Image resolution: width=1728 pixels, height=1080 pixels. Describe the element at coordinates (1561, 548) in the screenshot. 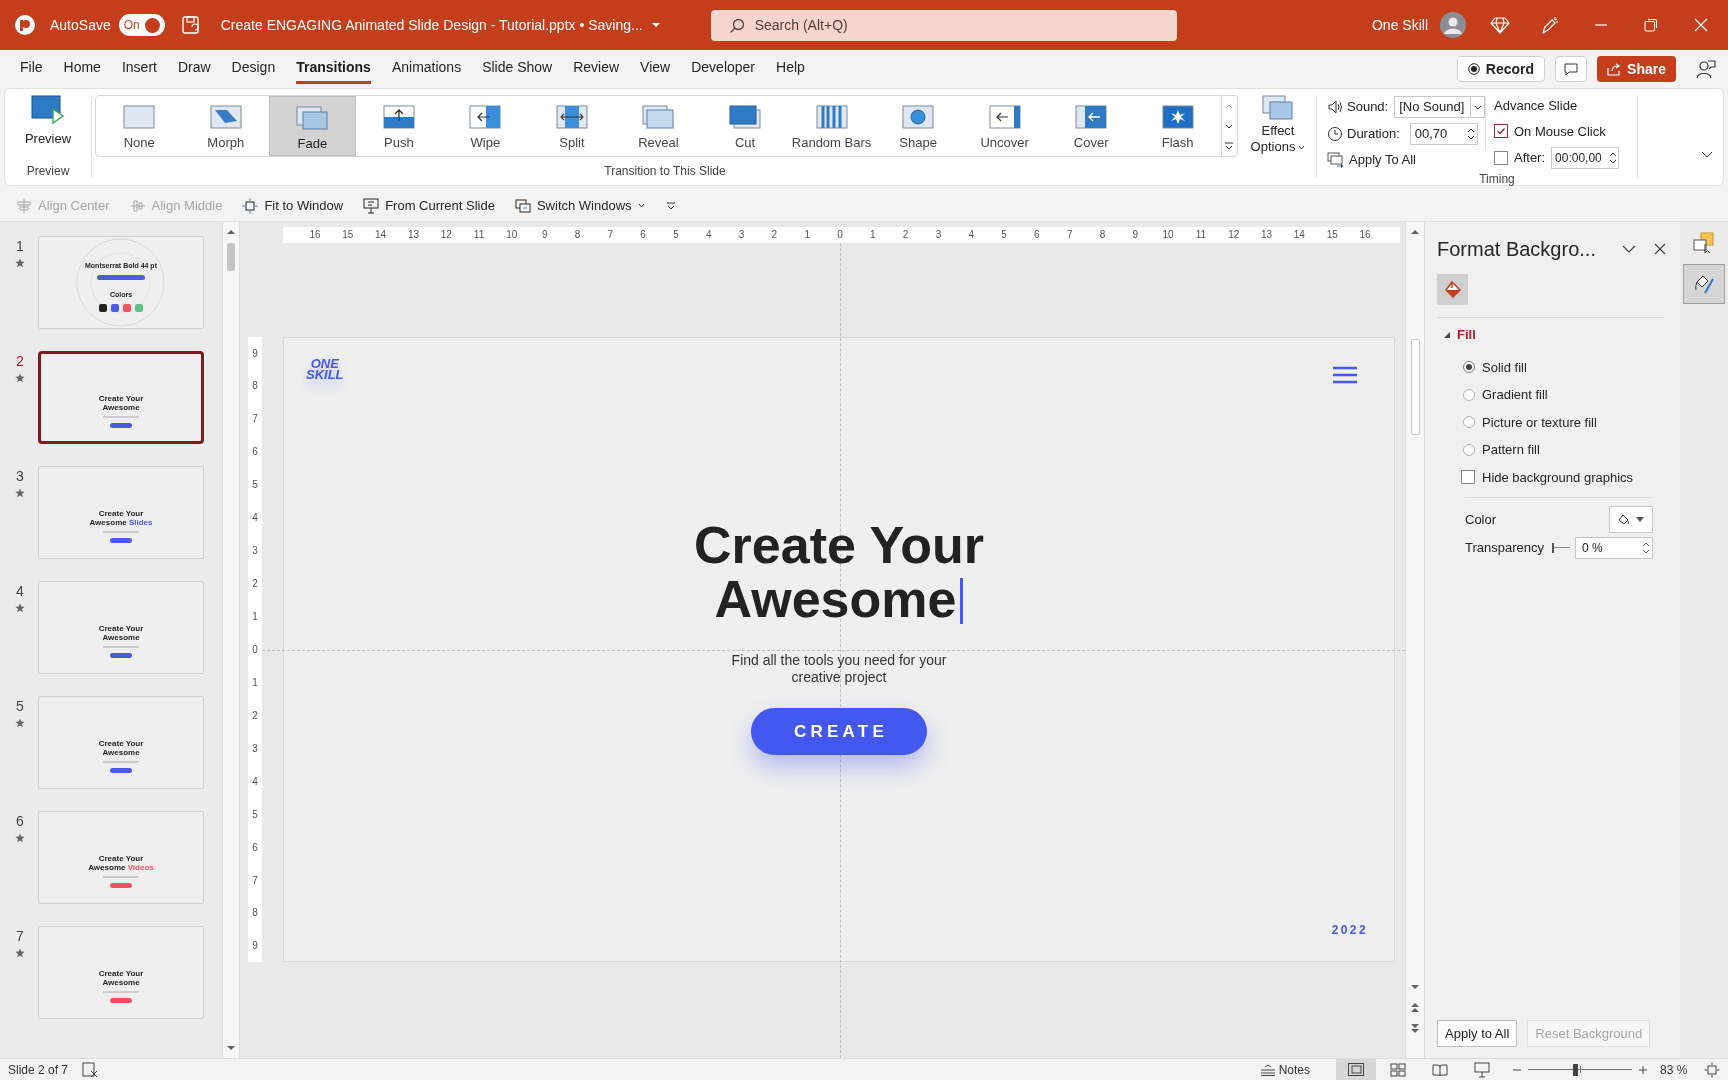

I see `transparency-slider` at that location.